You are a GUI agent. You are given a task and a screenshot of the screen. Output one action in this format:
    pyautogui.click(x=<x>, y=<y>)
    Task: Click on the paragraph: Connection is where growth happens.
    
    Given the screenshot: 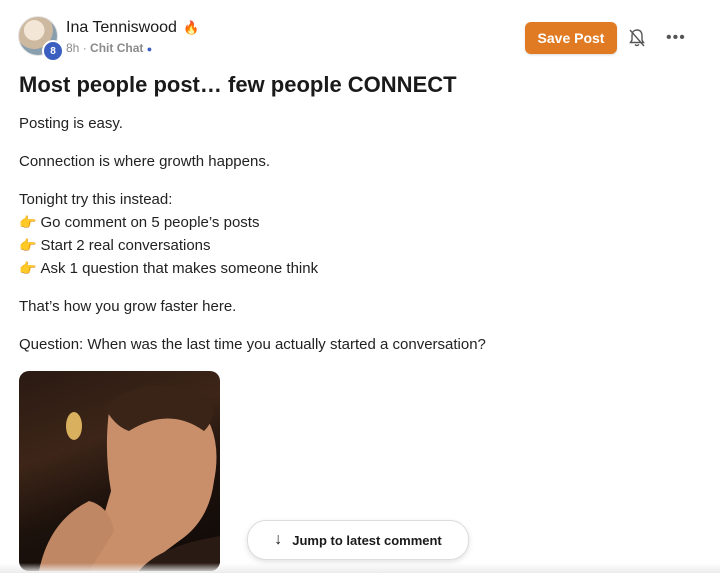 What is the action you would take?
    pyautogui.click(x=144, y=161)
    